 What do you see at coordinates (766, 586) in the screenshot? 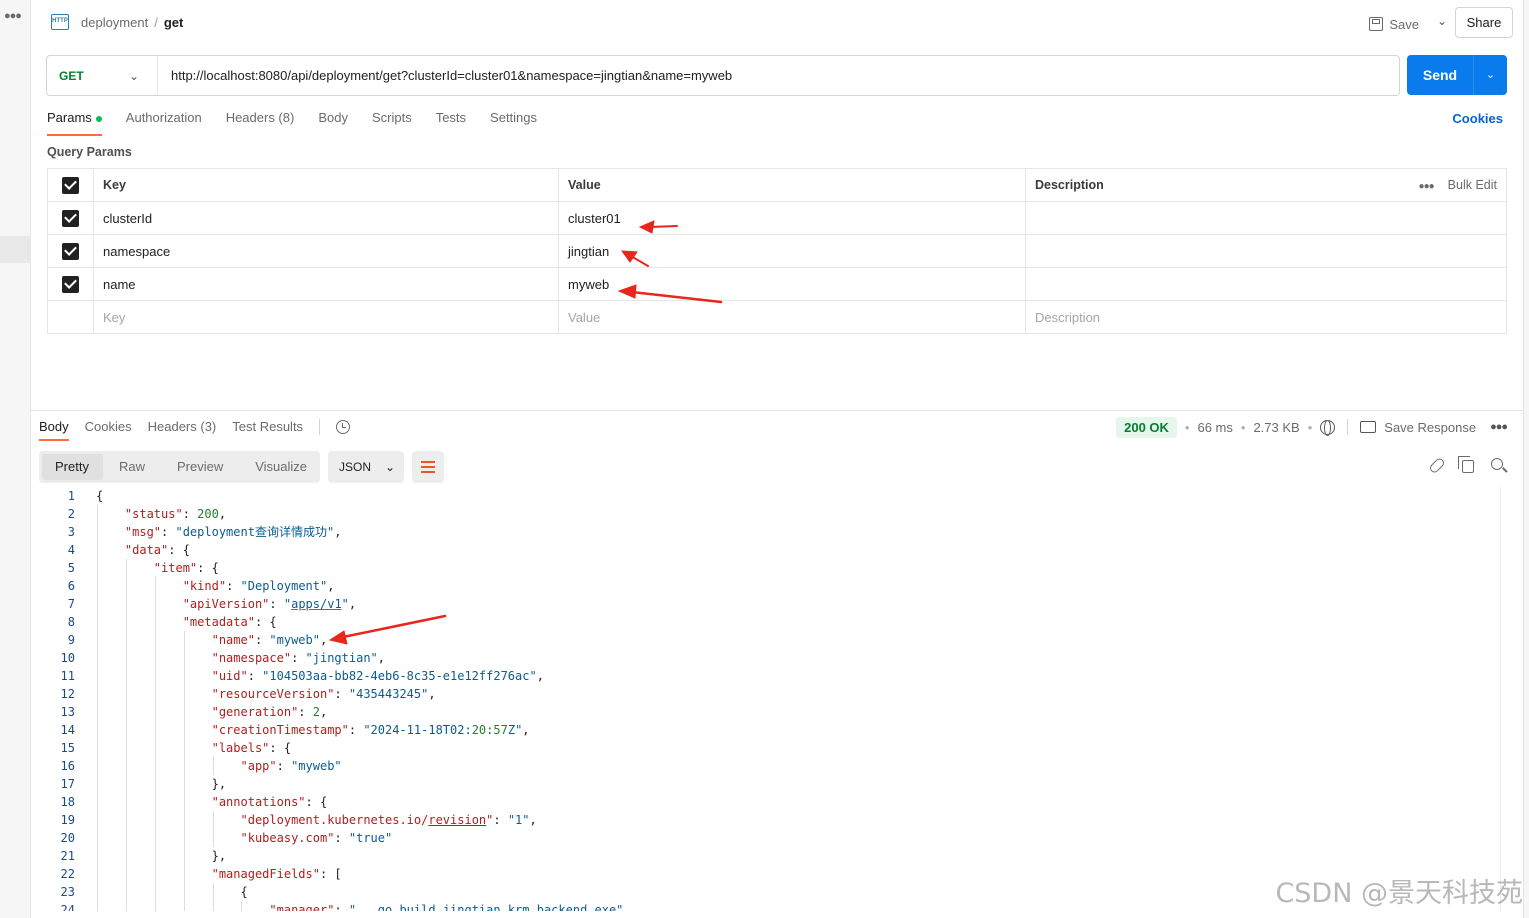
I see `code-line: 6 "kind": "Deployment",` at bounding box center [766, 586].